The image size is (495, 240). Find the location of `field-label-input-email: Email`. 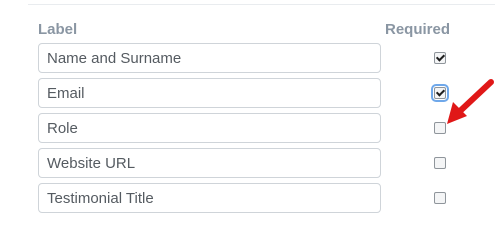

field-label-input-email: Email is located at coordinates (209, 93).